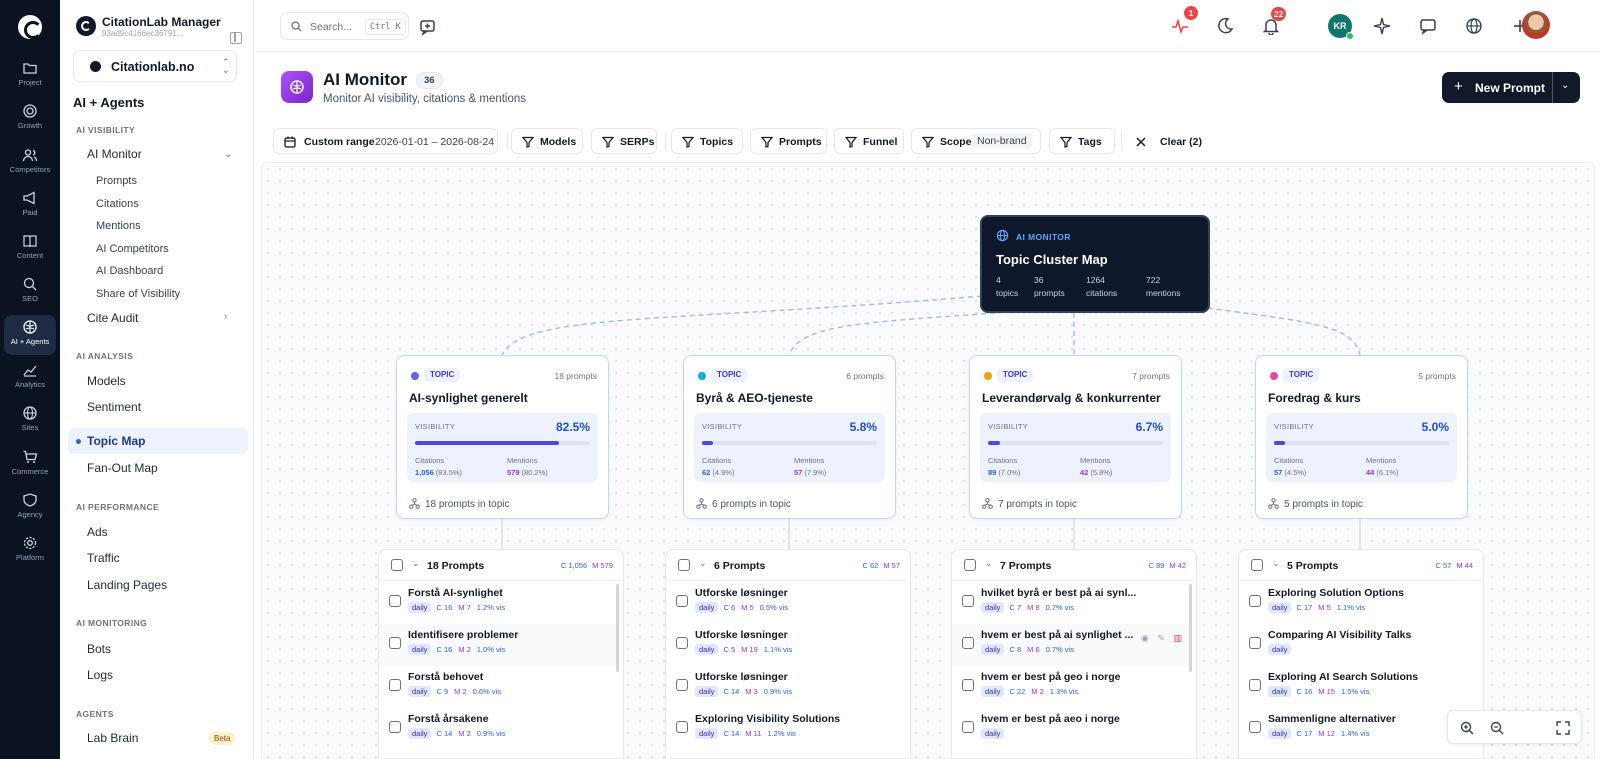 This screenshot has height=759, width=1600. What do you see at coordinates (114, 154) in the screenshot?
I see `sidebar-item-ai-monitor: AI Monitor` at bounding box center [114, 154].